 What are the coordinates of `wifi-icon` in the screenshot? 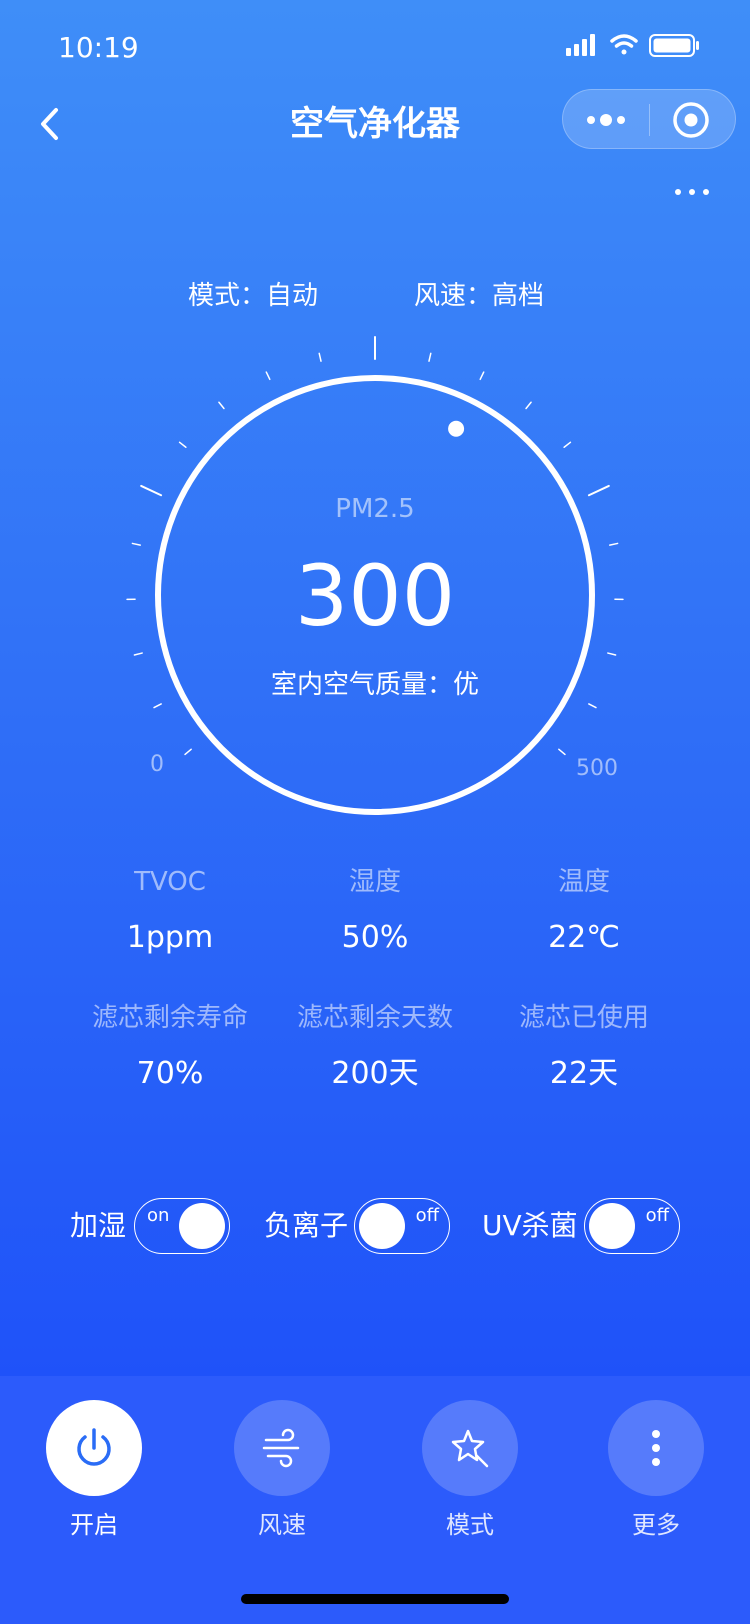 It's located at (624, 44).